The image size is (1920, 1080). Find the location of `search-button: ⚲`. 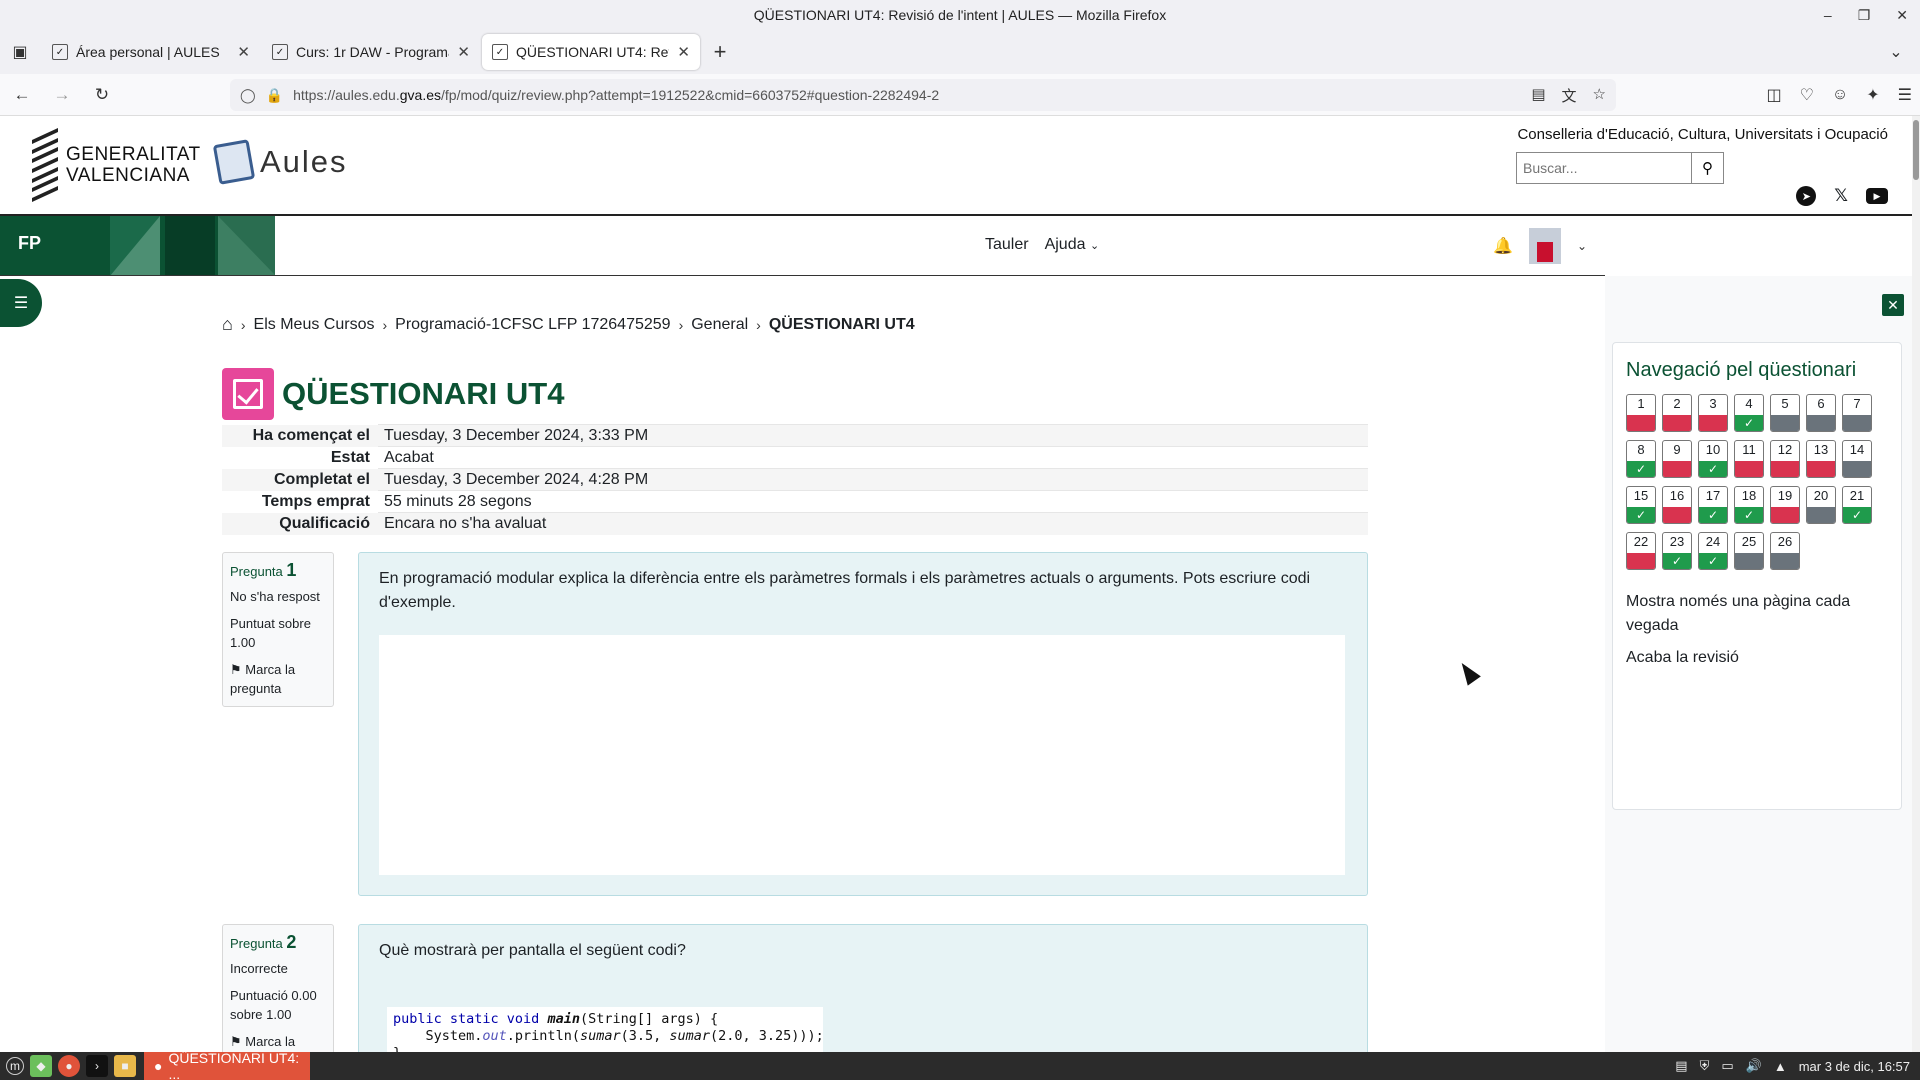

search-button: ⚲ is located at coordinates (1708, 168).